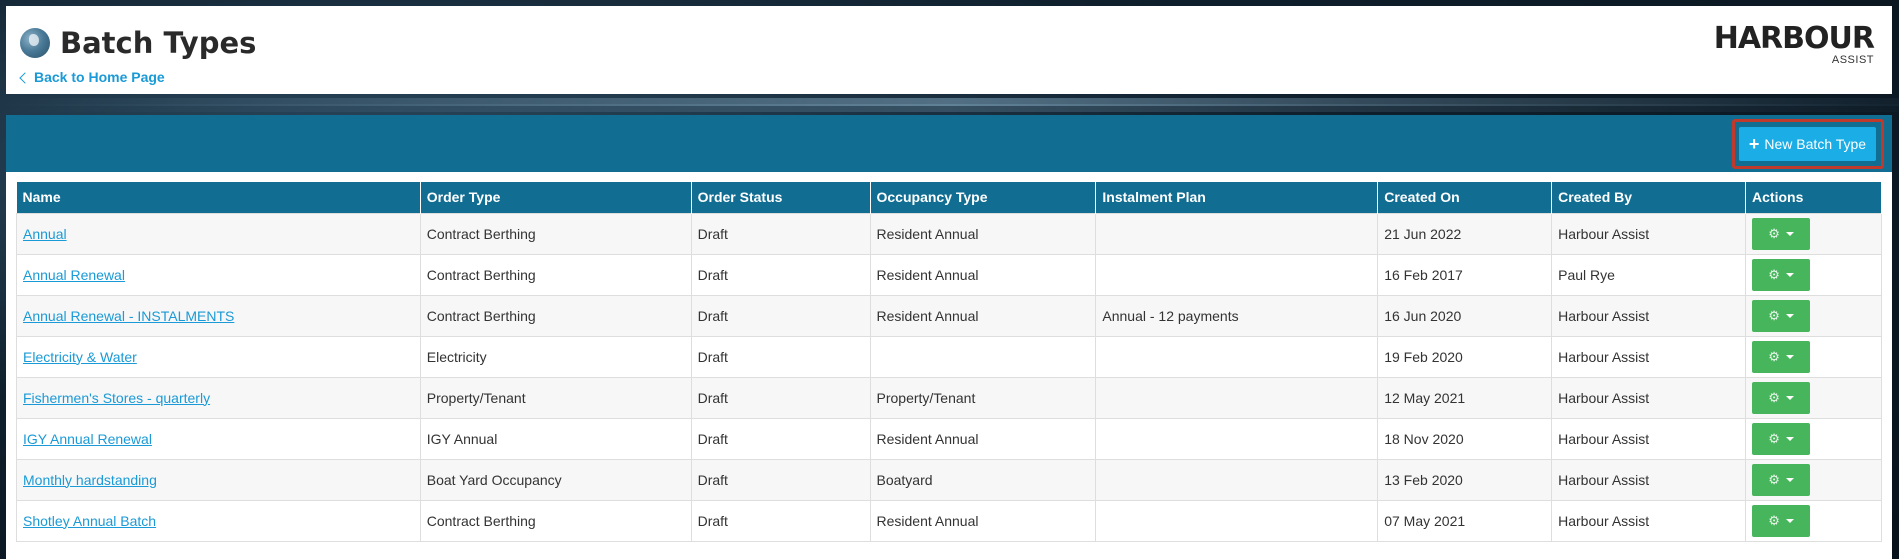  Describe the element at coordinates (1465, 197) in the screenshot. I see `column-header-created-on: Created On` at that location.